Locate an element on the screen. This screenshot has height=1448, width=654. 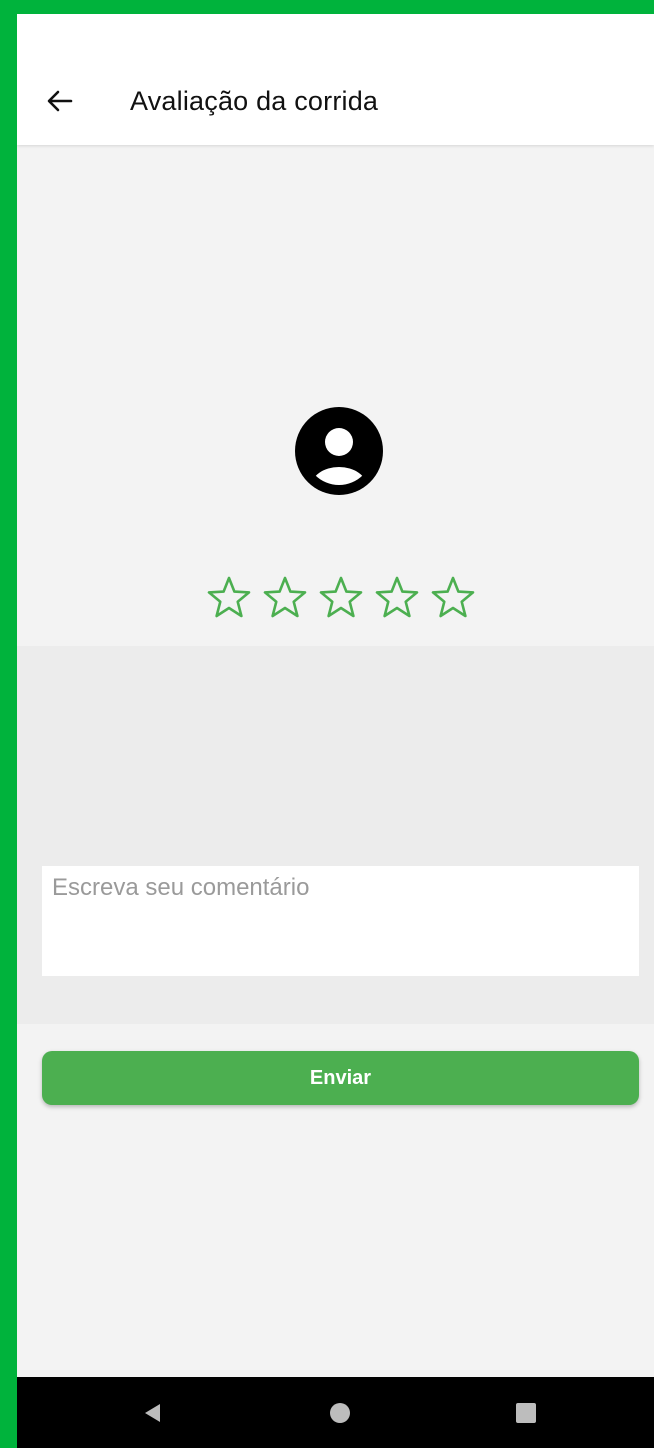
back-button is located at coordinates (60, 101).